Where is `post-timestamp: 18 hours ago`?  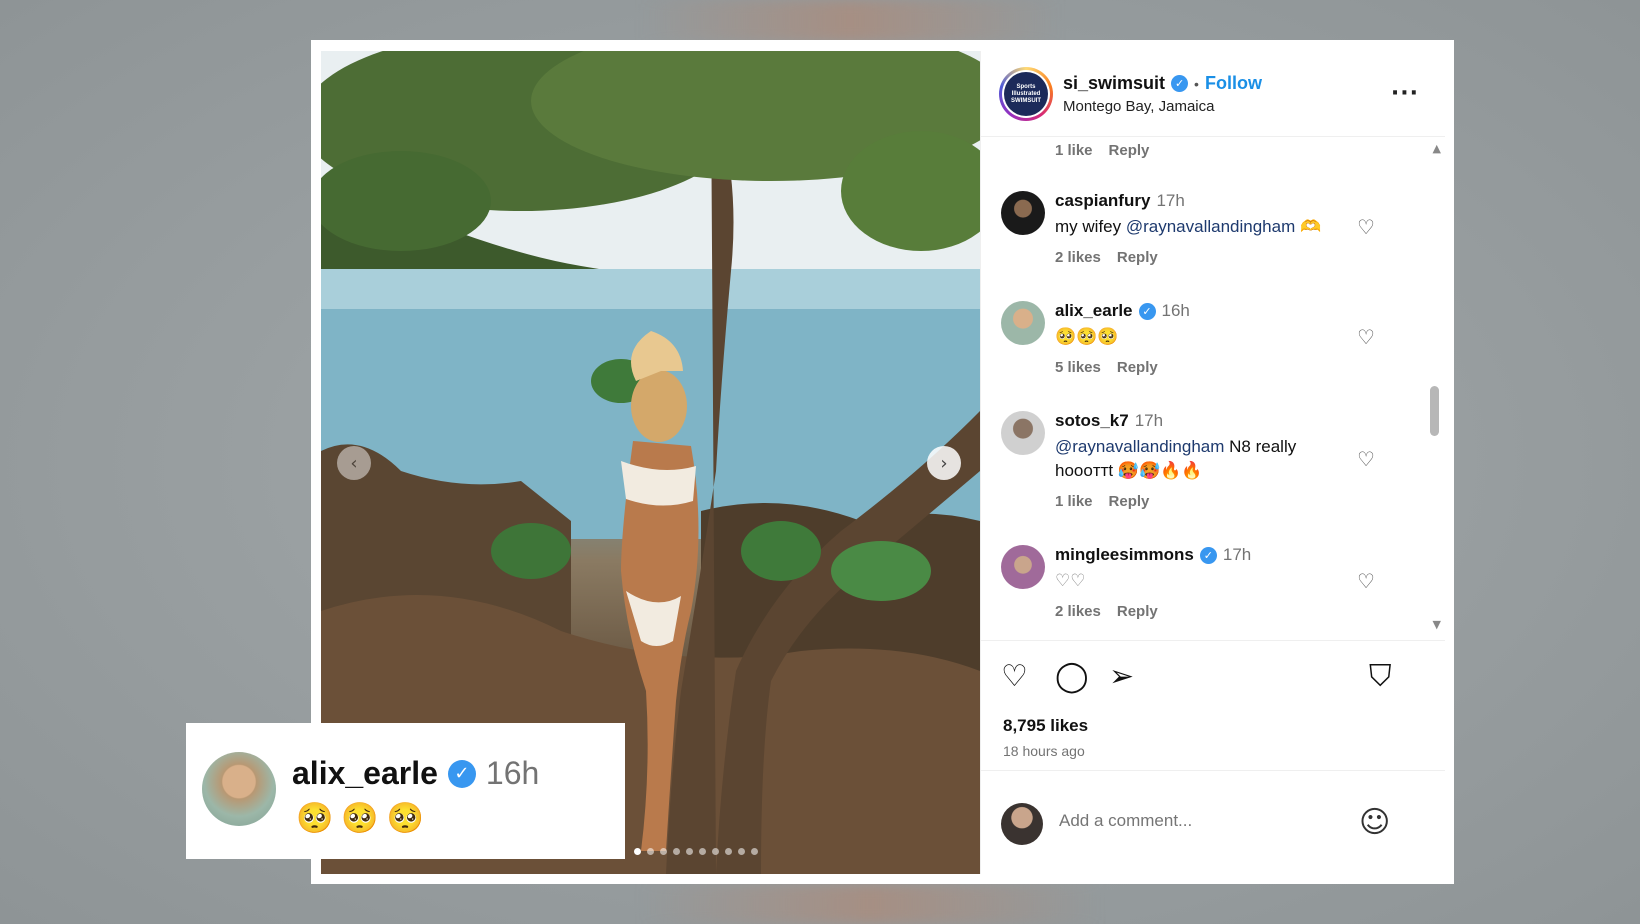 post-timestamp: 18 hours ago is located at coordinates (1044, 751).